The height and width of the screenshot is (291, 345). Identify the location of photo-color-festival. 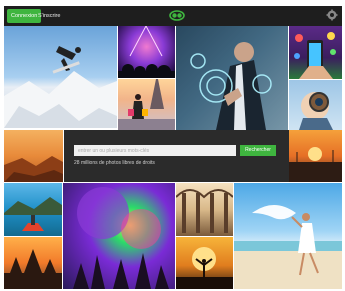
(119, 236).